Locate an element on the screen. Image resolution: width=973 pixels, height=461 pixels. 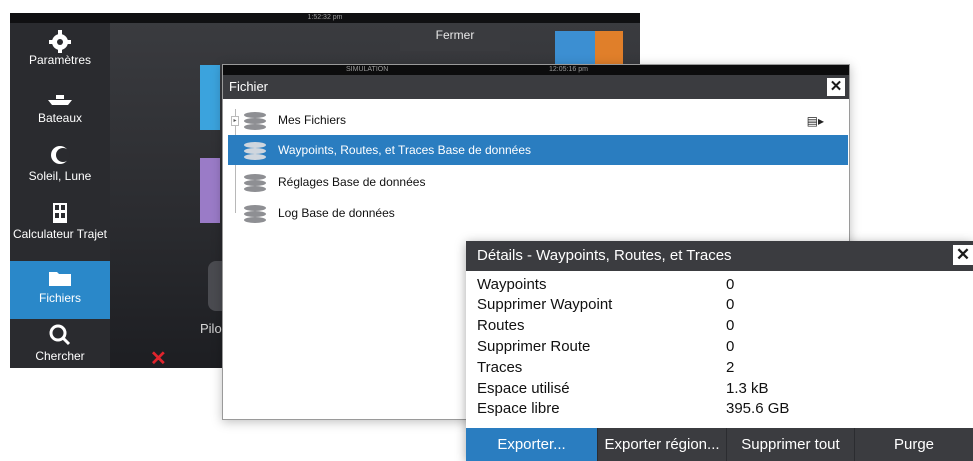
close-button: Fermer is located at coordinates (455, 37).